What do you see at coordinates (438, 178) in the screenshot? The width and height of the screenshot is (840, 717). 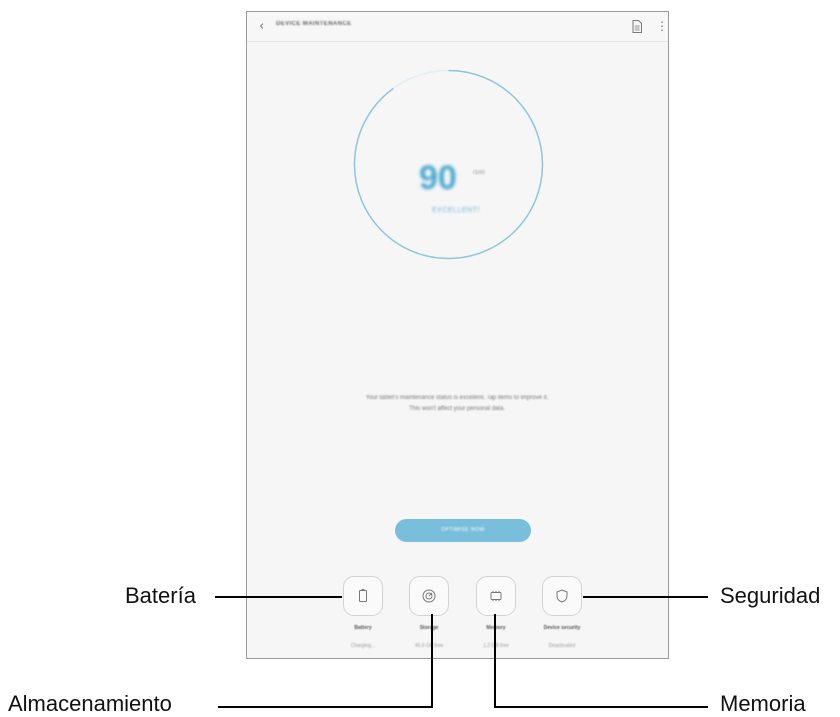 I see `score-value: 90` at bounding box center [438, 178].